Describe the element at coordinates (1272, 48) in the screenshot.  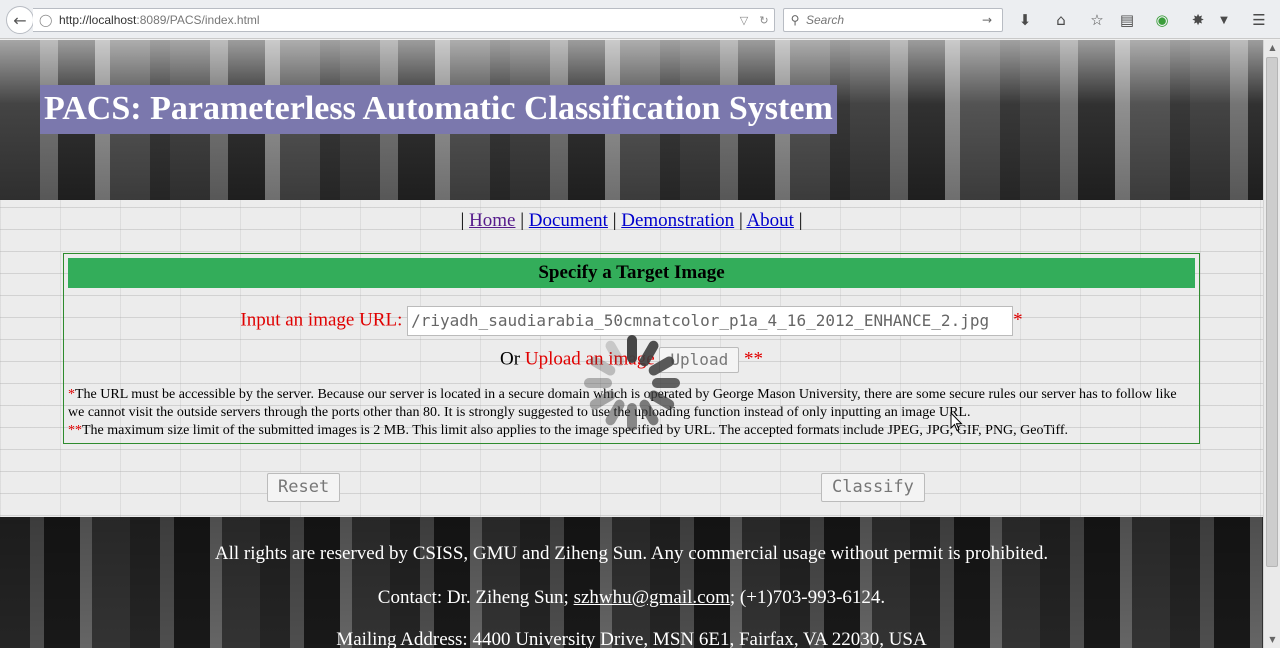
I see `scroll-up-icon: ▲` at that location.